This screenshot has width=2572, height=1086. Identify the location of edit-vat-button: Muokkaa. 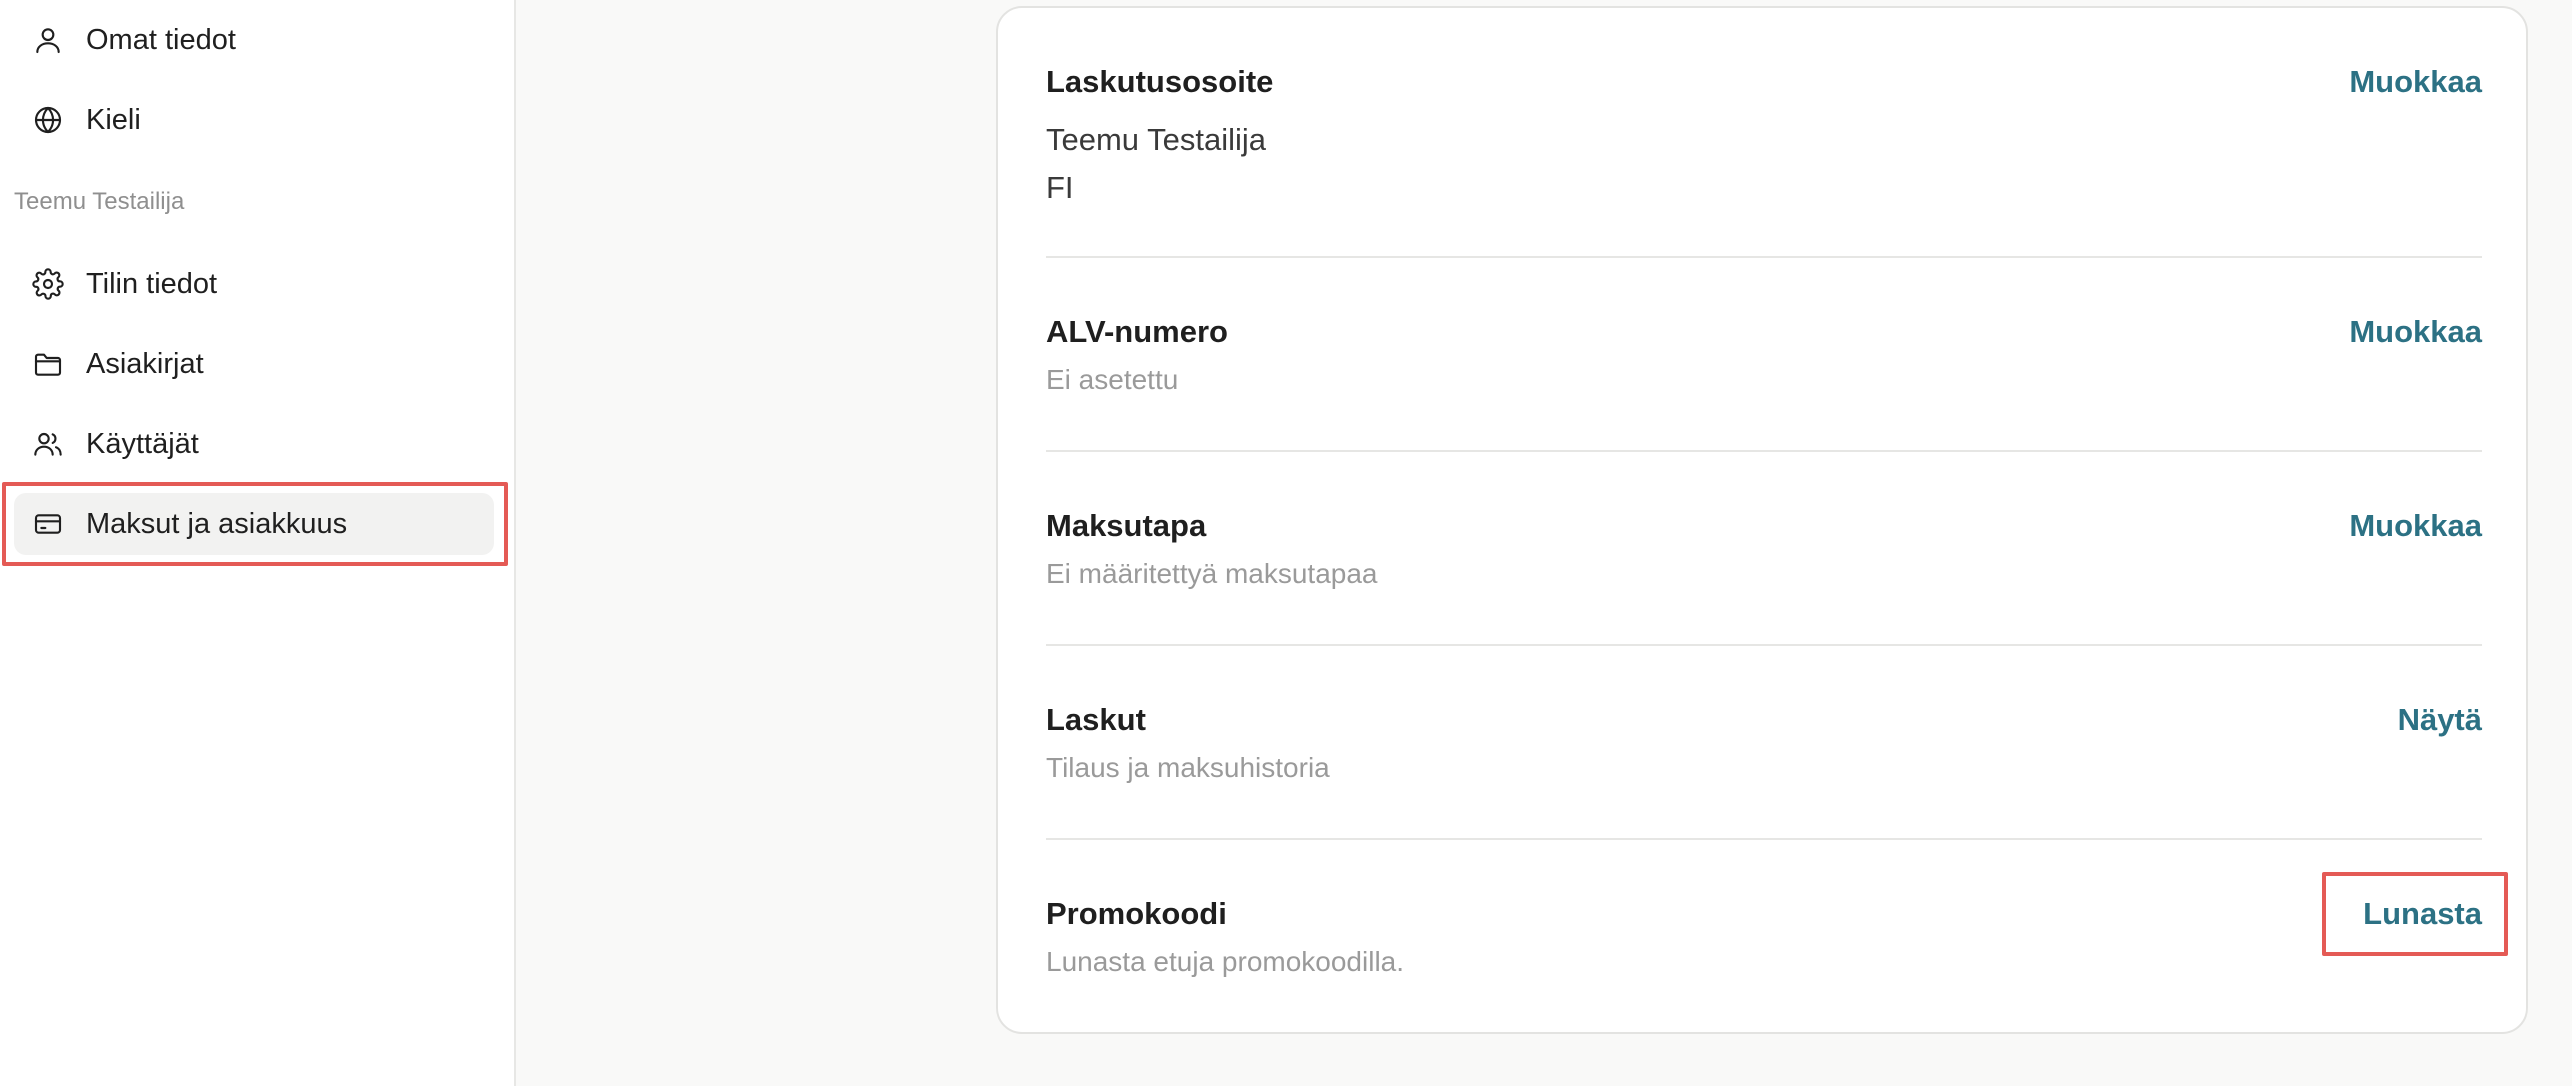
(2415, 332).